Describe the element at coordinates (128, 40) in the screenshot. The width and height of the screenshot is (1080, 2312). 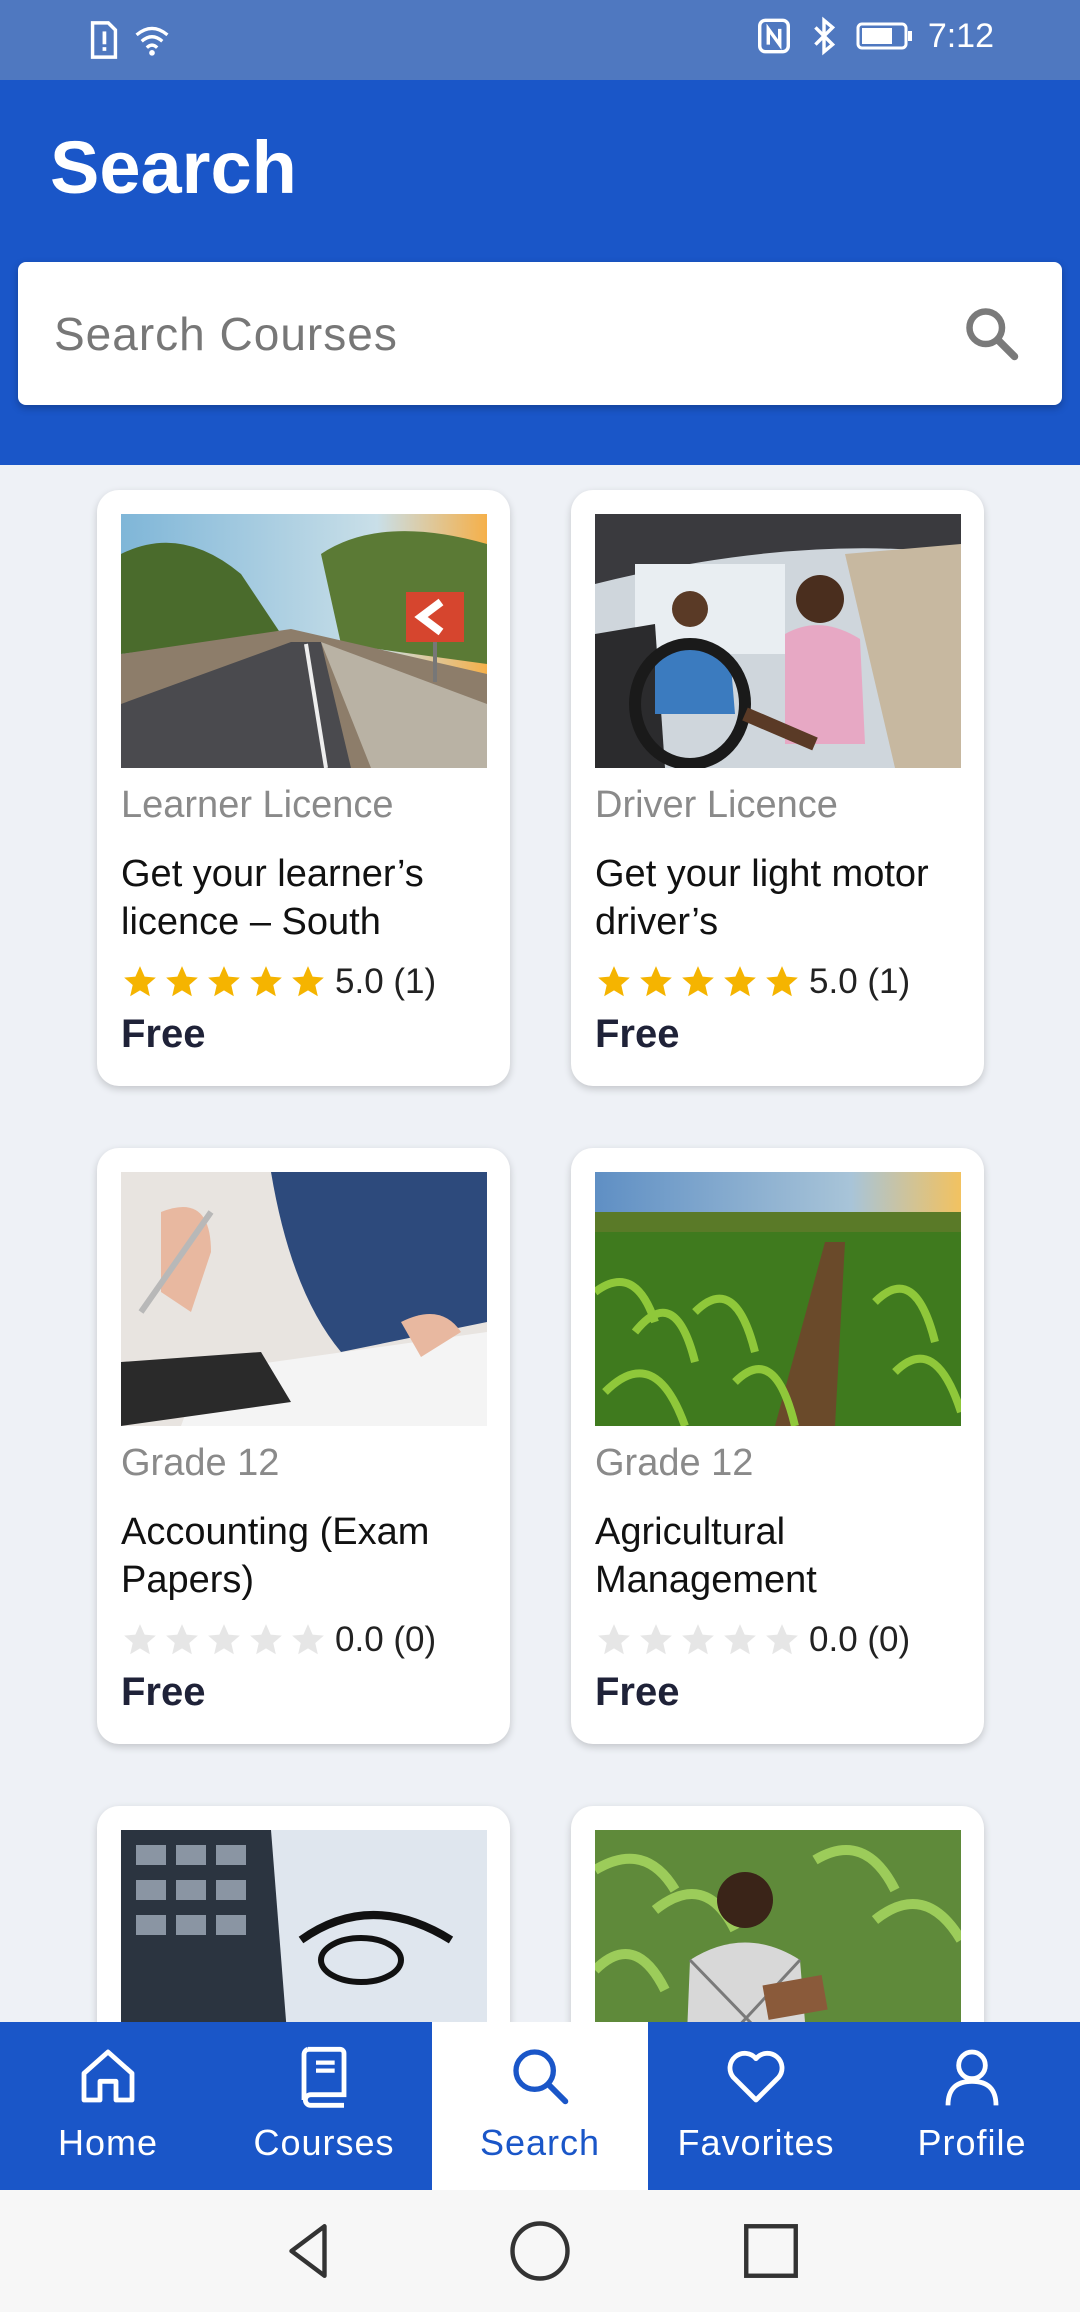
I see `status-left` at that location.